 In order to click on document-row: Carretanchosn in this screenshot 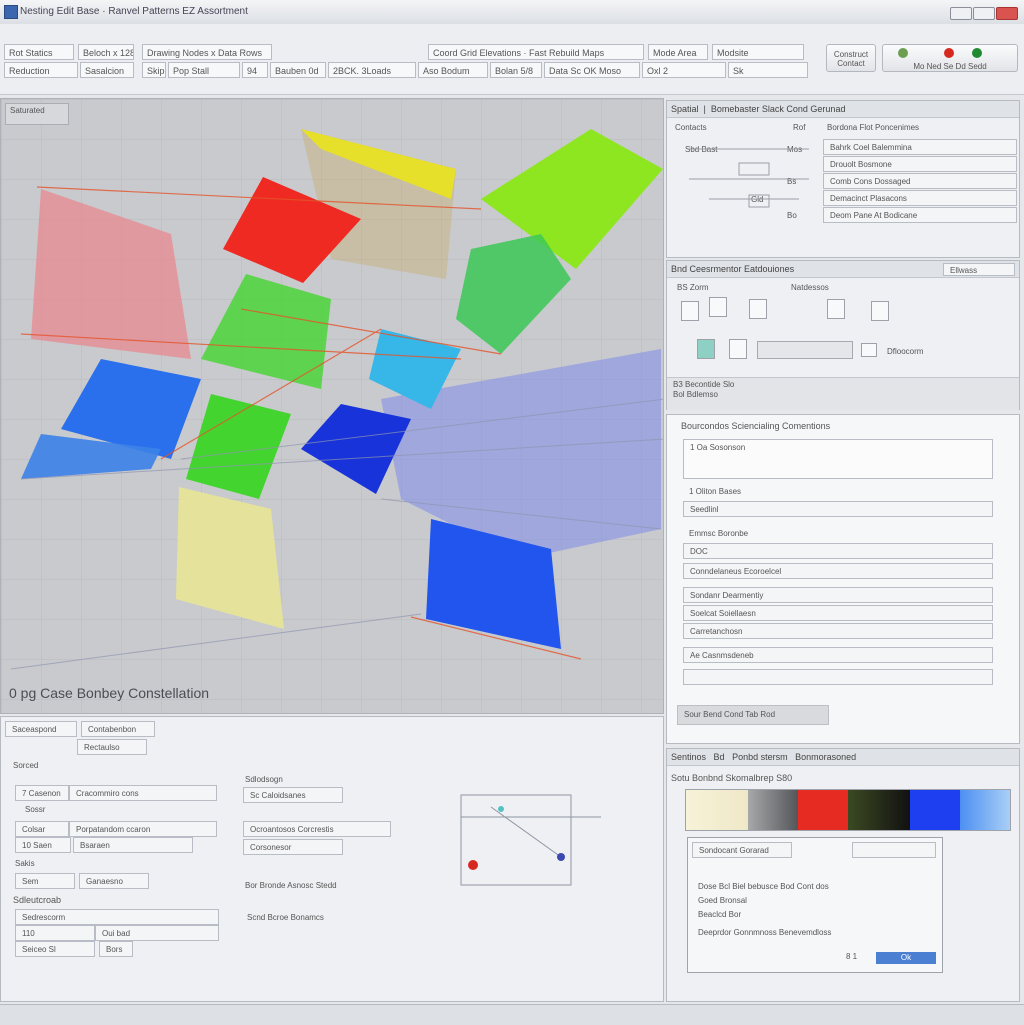, I will do `click(838, 631)`.